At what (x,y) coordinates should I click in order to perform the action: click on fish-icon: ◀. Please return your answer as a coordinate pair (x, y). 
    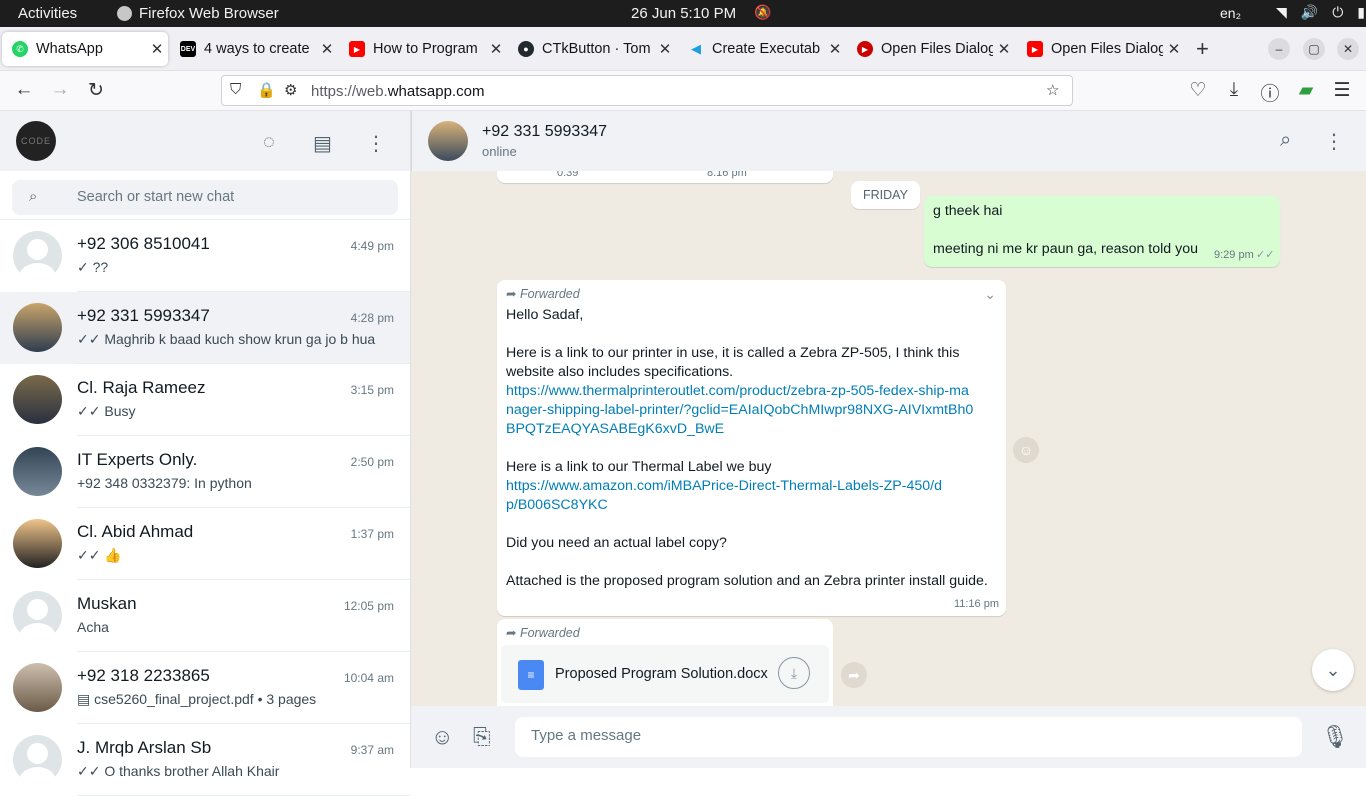
    Looking at the image, I should click on (696, 48).